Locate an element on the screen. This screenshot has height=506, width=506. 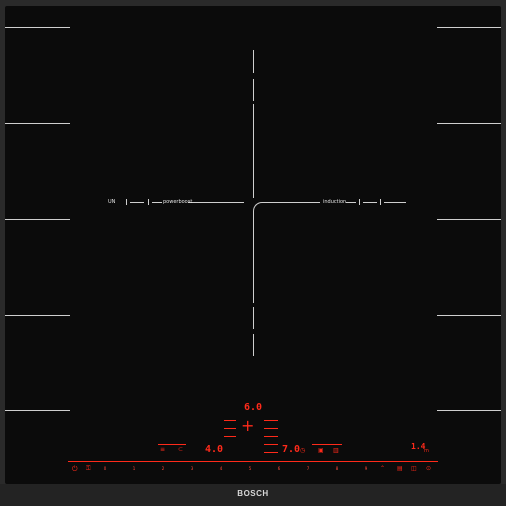
settings-icon: ⊙ is located at coordinates (428, 469).